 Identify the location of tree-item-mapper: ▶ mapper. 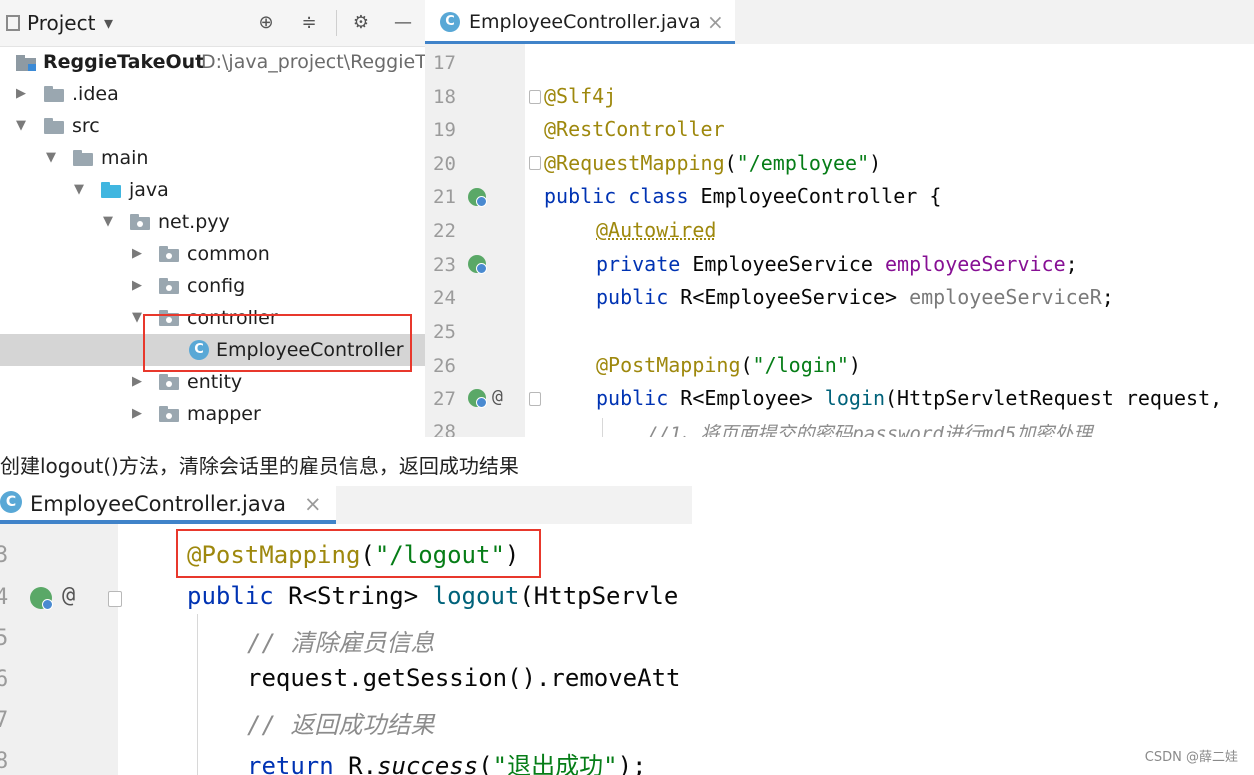
(212, 414).